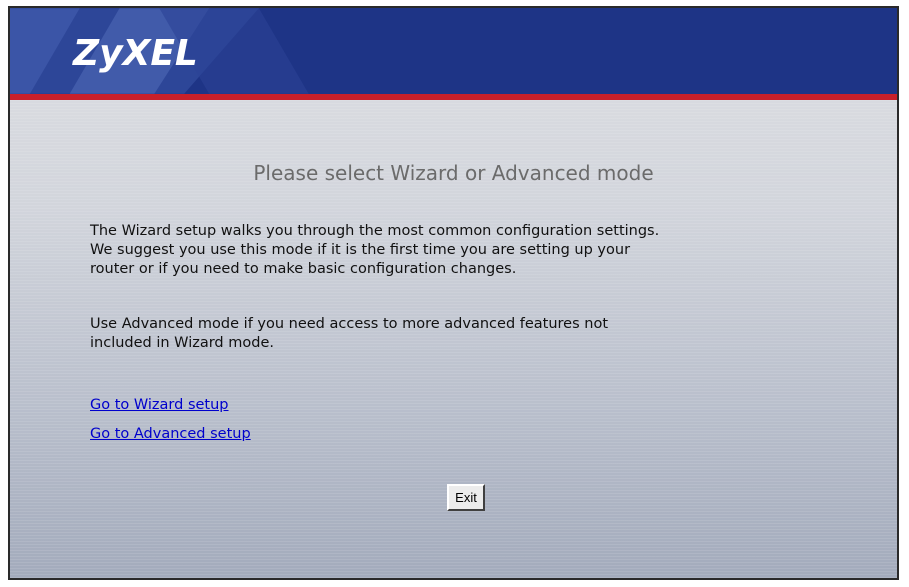  I want to click on header-red-stripe, so click(453, 97).